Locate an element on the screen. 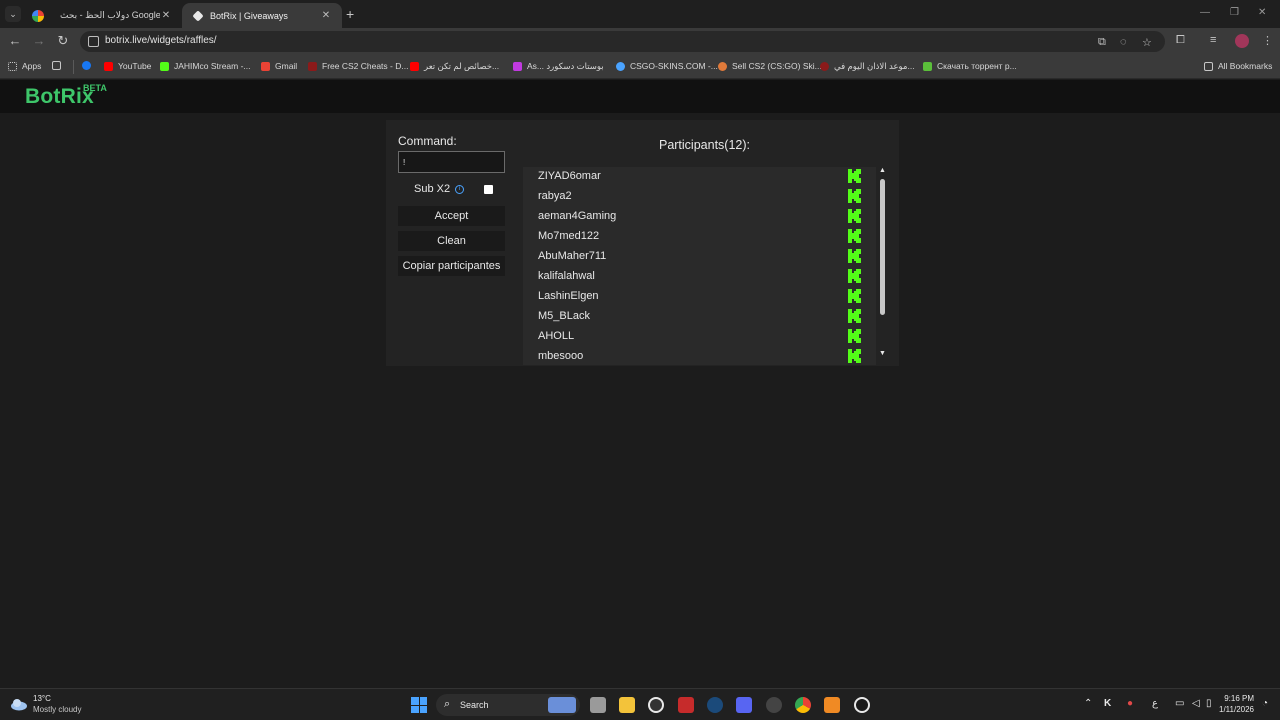  participant-name: rabya2 is located at coordinates (555, 196).